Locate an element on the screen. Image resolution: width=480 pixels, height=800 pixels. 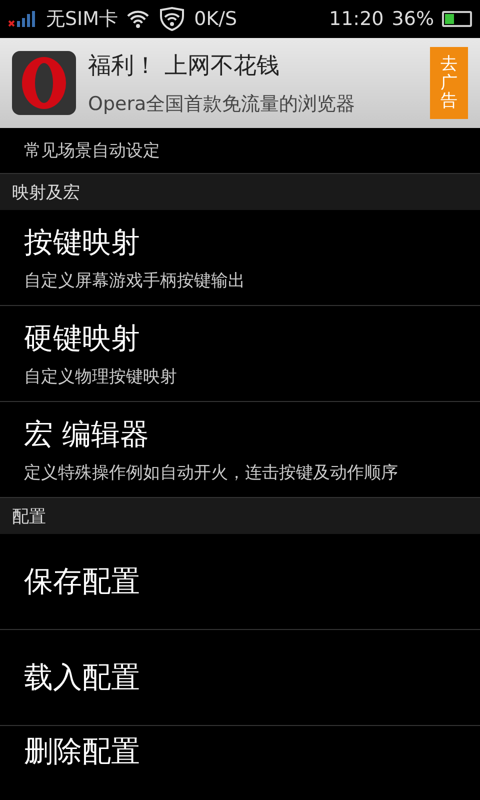
ad-subtitle: Opera全国首款免流量的浏览器 is located at coordinates (222, 104).